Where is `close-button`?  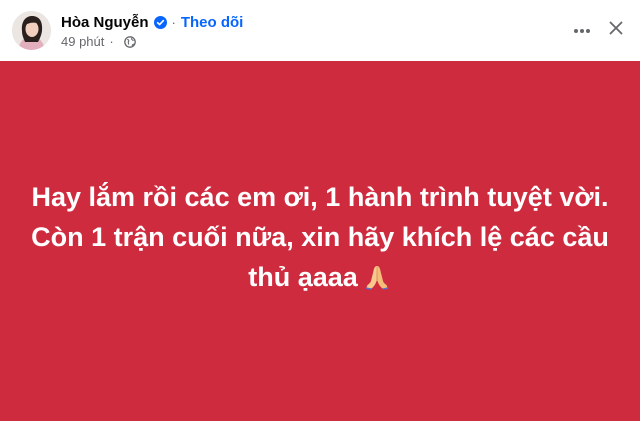
close-button is located at coordinates (616, 30).